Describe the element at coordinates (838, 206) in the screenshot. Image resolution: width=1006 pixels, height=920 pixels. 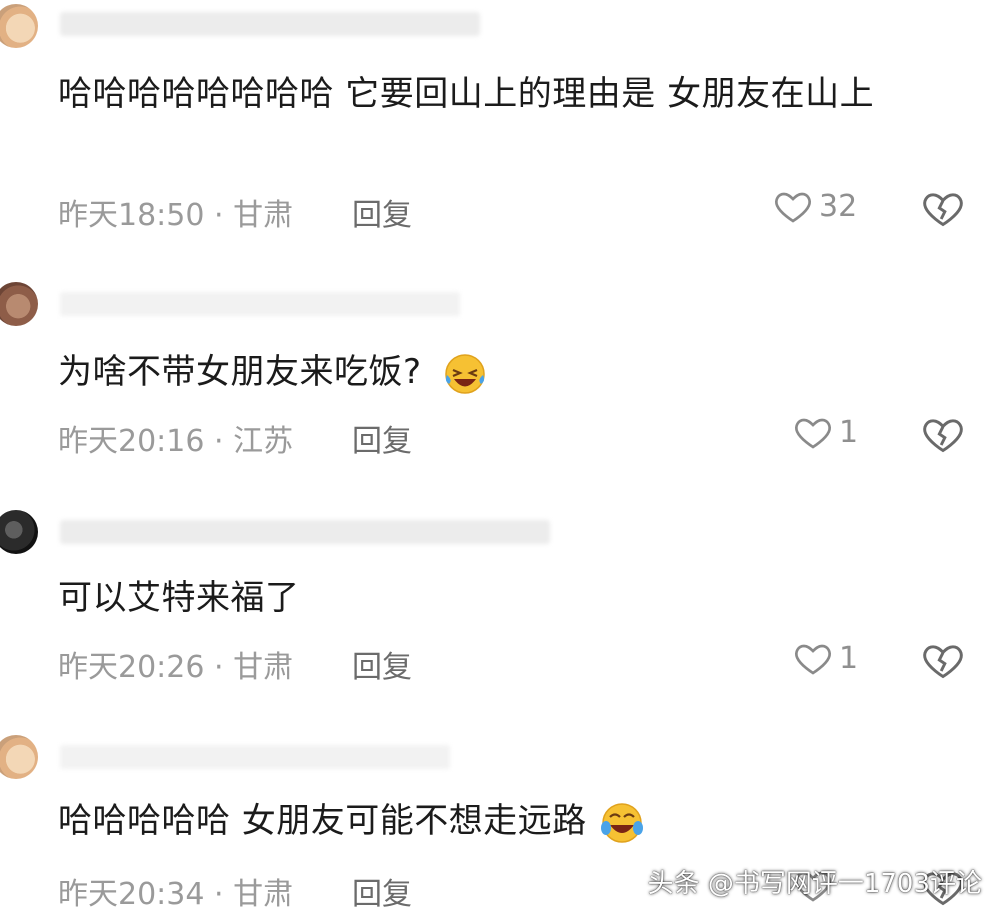
I see `like-count: 32` at that location.